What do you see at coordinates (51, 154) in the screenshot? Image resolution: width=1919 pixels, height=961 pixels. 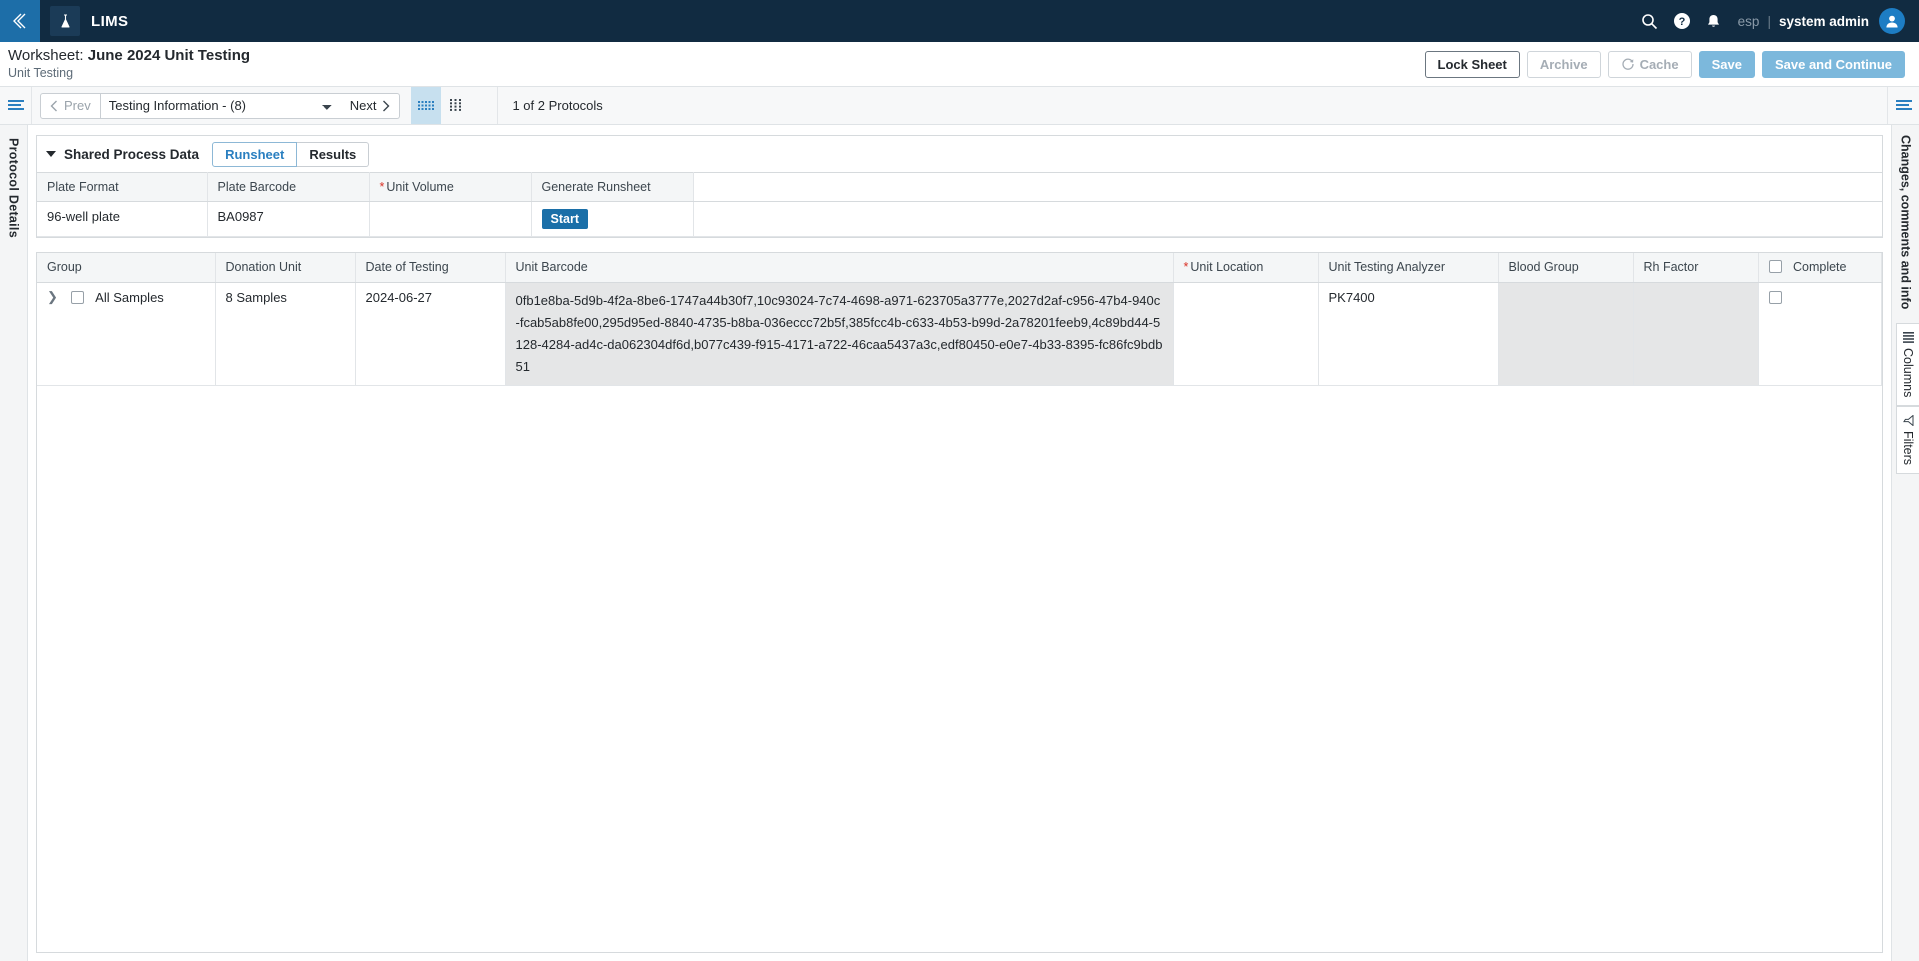 I see `caret-down-icon` at bounding box center [51, 154].